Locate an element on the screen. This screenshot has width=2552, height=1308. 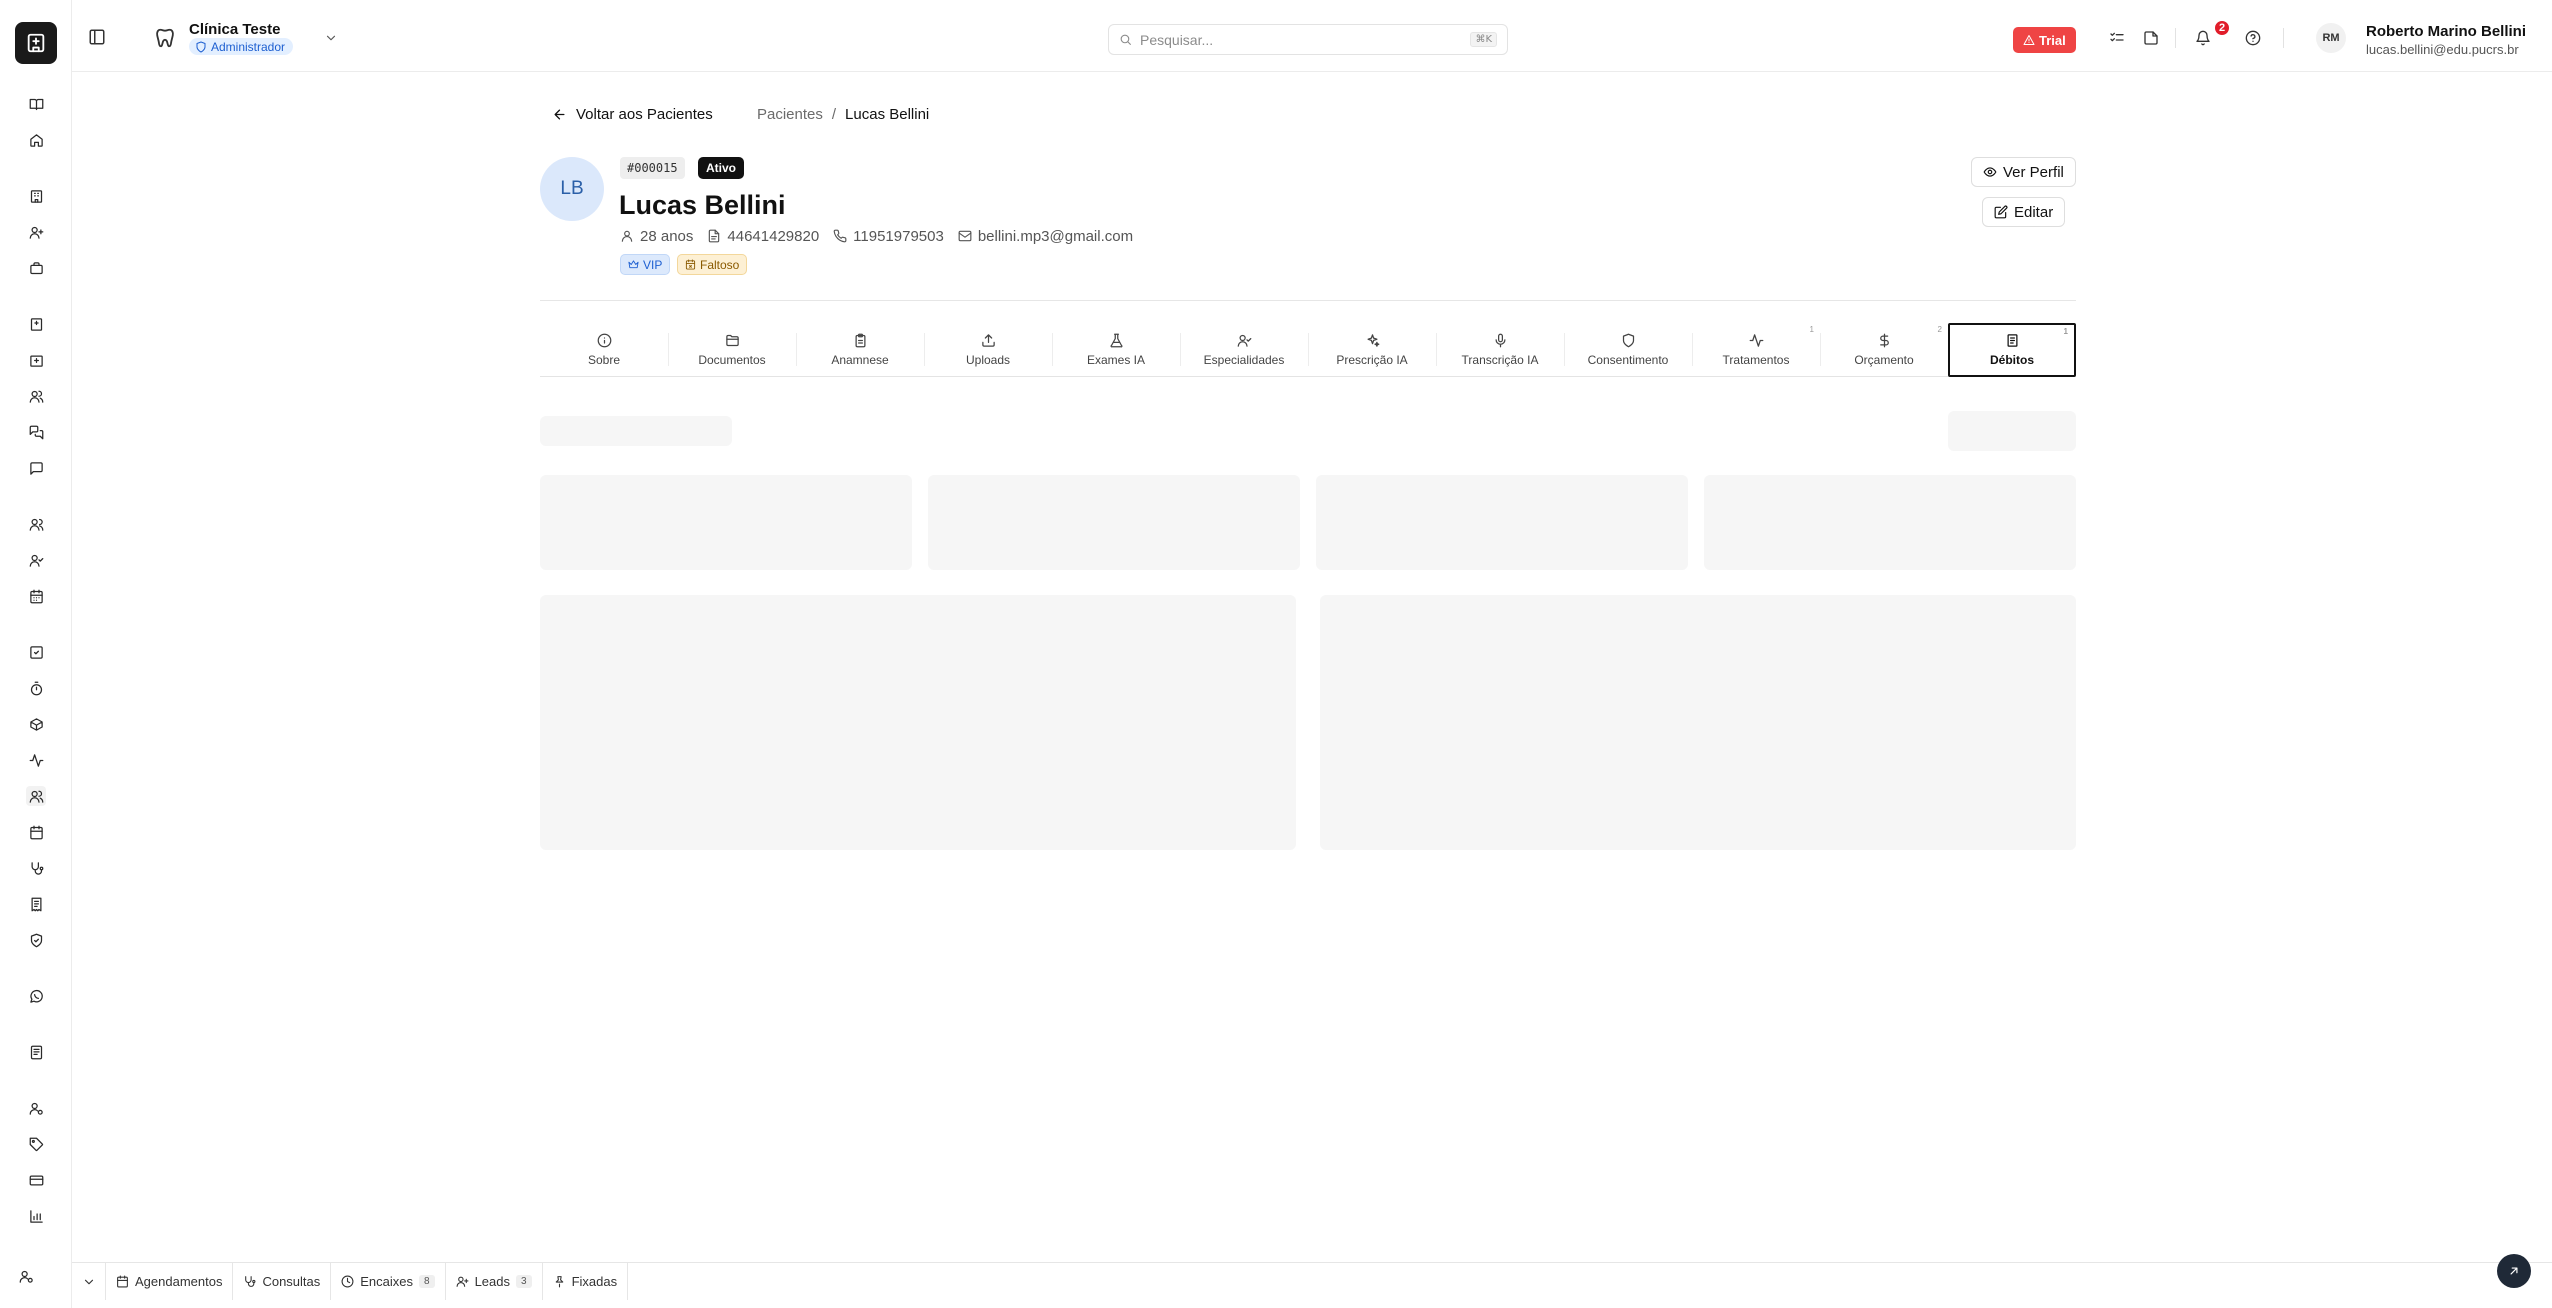
sidebar-item-document is located at coordinates (36, 1052).